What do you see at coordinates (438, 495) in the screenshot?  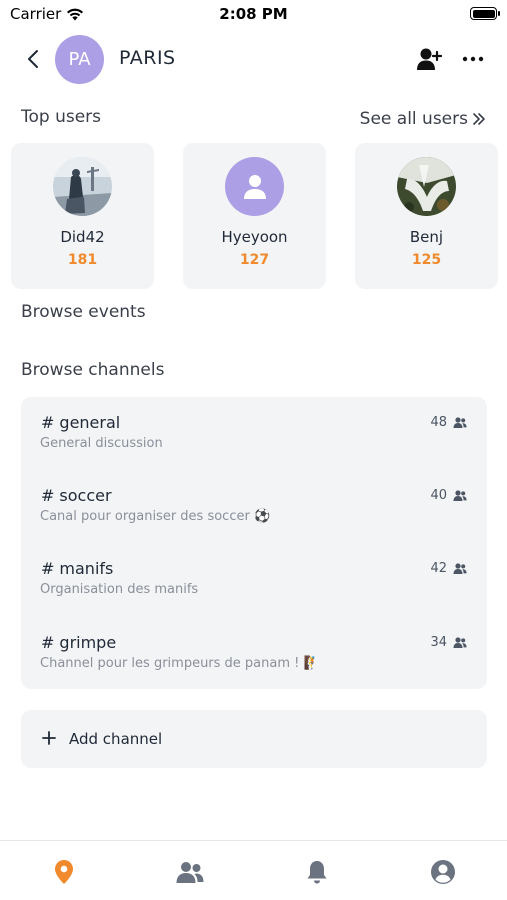 I see `member-count-value: 40` at bounding box center [438, 495].